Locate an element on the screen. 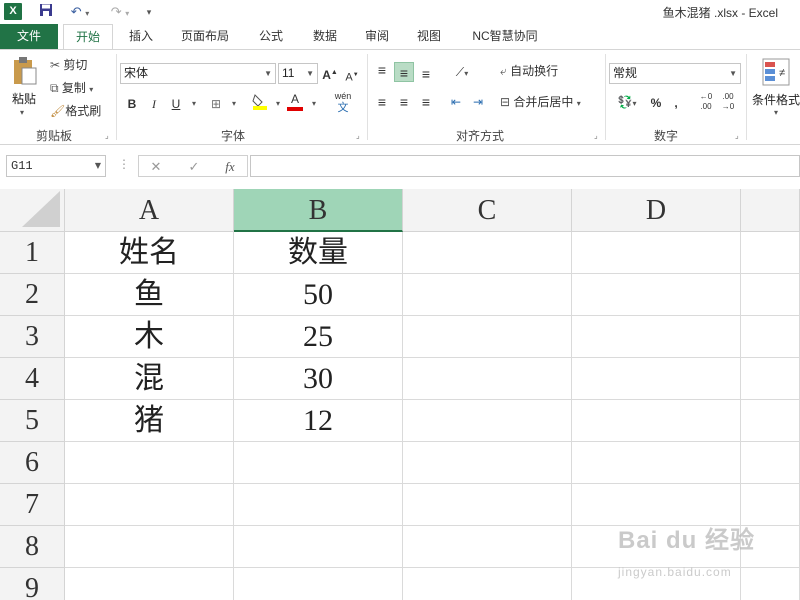 This screenshot has height=600, width=800. cell-b1: 数量 is located at coordinates (318, 253).